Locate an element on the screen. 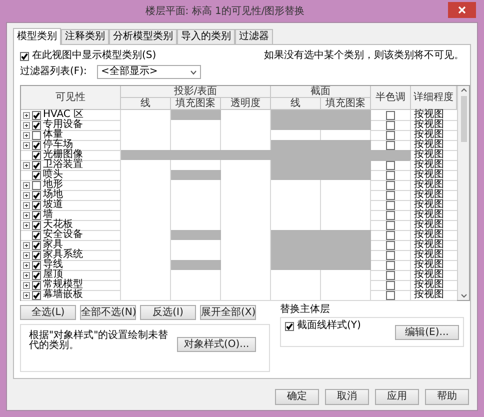 The width and height of the screenshot is (484, 417). category-name: 喷头 is located at coordinates (53, 175).